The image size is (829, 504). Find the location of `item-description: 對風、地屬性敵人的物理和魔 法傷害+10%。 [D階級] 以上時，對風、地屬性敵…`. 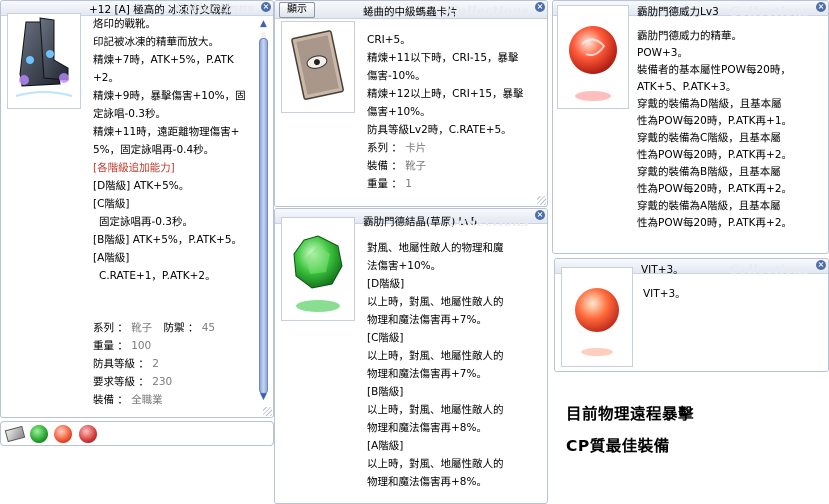

item-description: 對風、地屬性敵人的物理和魔 法傷害+10%。 [D階級] 以上時，對風、地屬性敵… is located at coordinates (435, 365).